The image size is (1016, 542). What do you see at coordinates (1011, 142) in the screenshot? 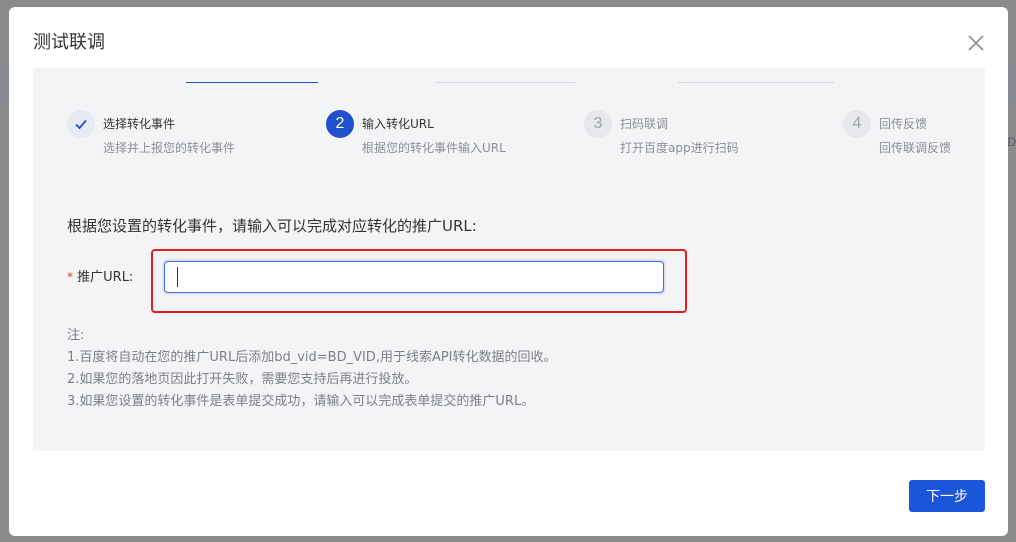
I see `background-edge-text: D` at bounding box center [1011, 142].